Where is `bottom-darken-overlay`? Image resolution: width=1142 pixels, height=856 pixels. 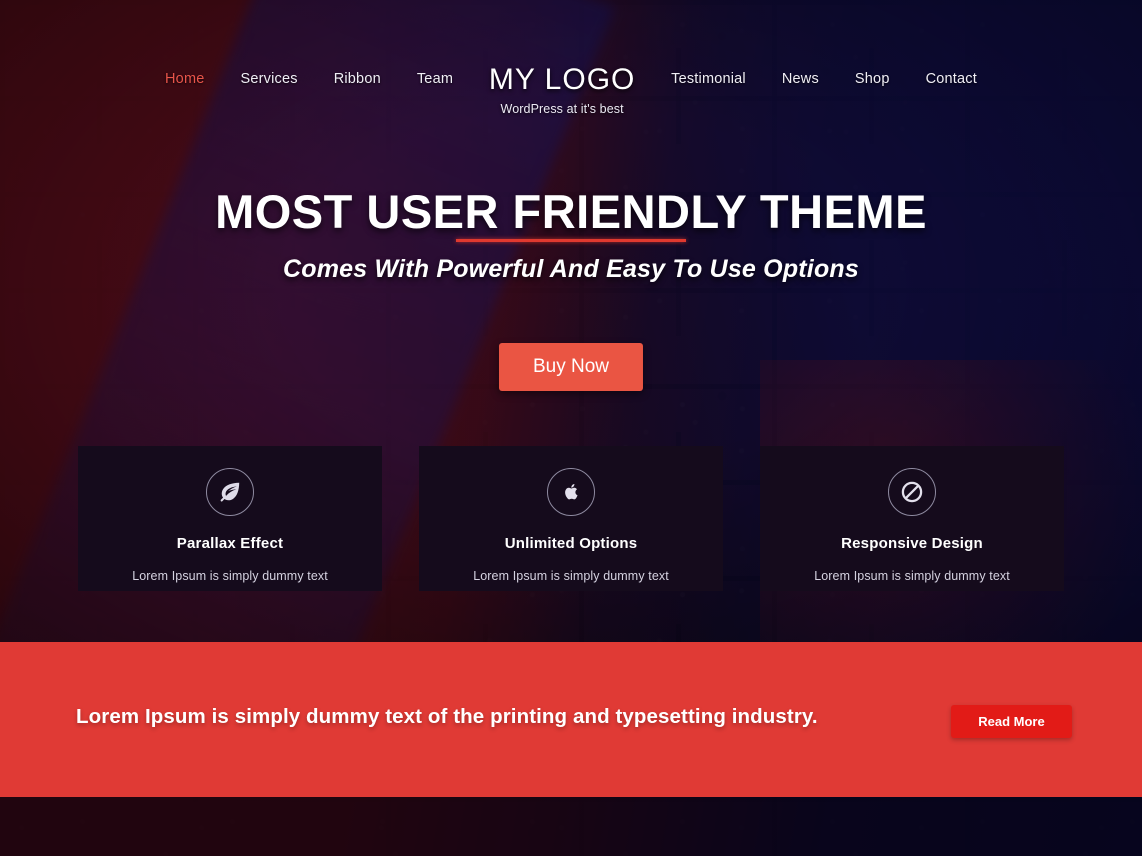
bottom-darken-overlay is located at coordinates (571, 826).